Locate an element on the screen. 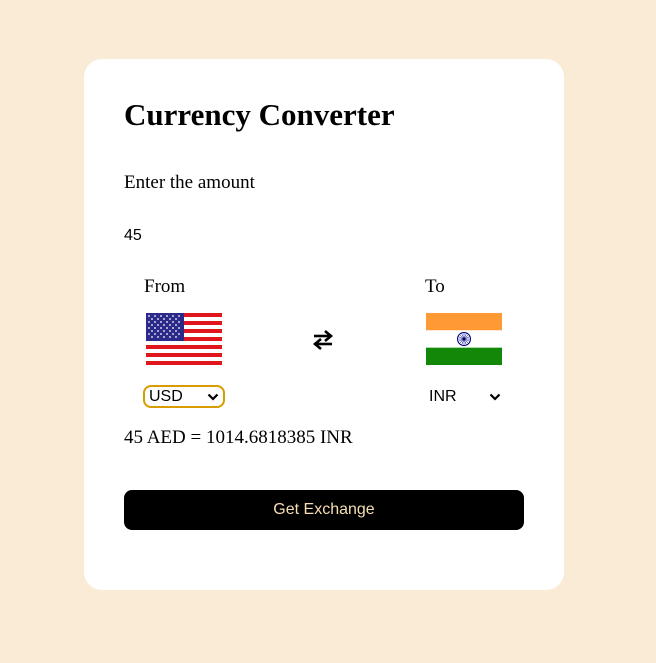 The image size is (656, 663). swap-button is located at coordinates (323, 340).